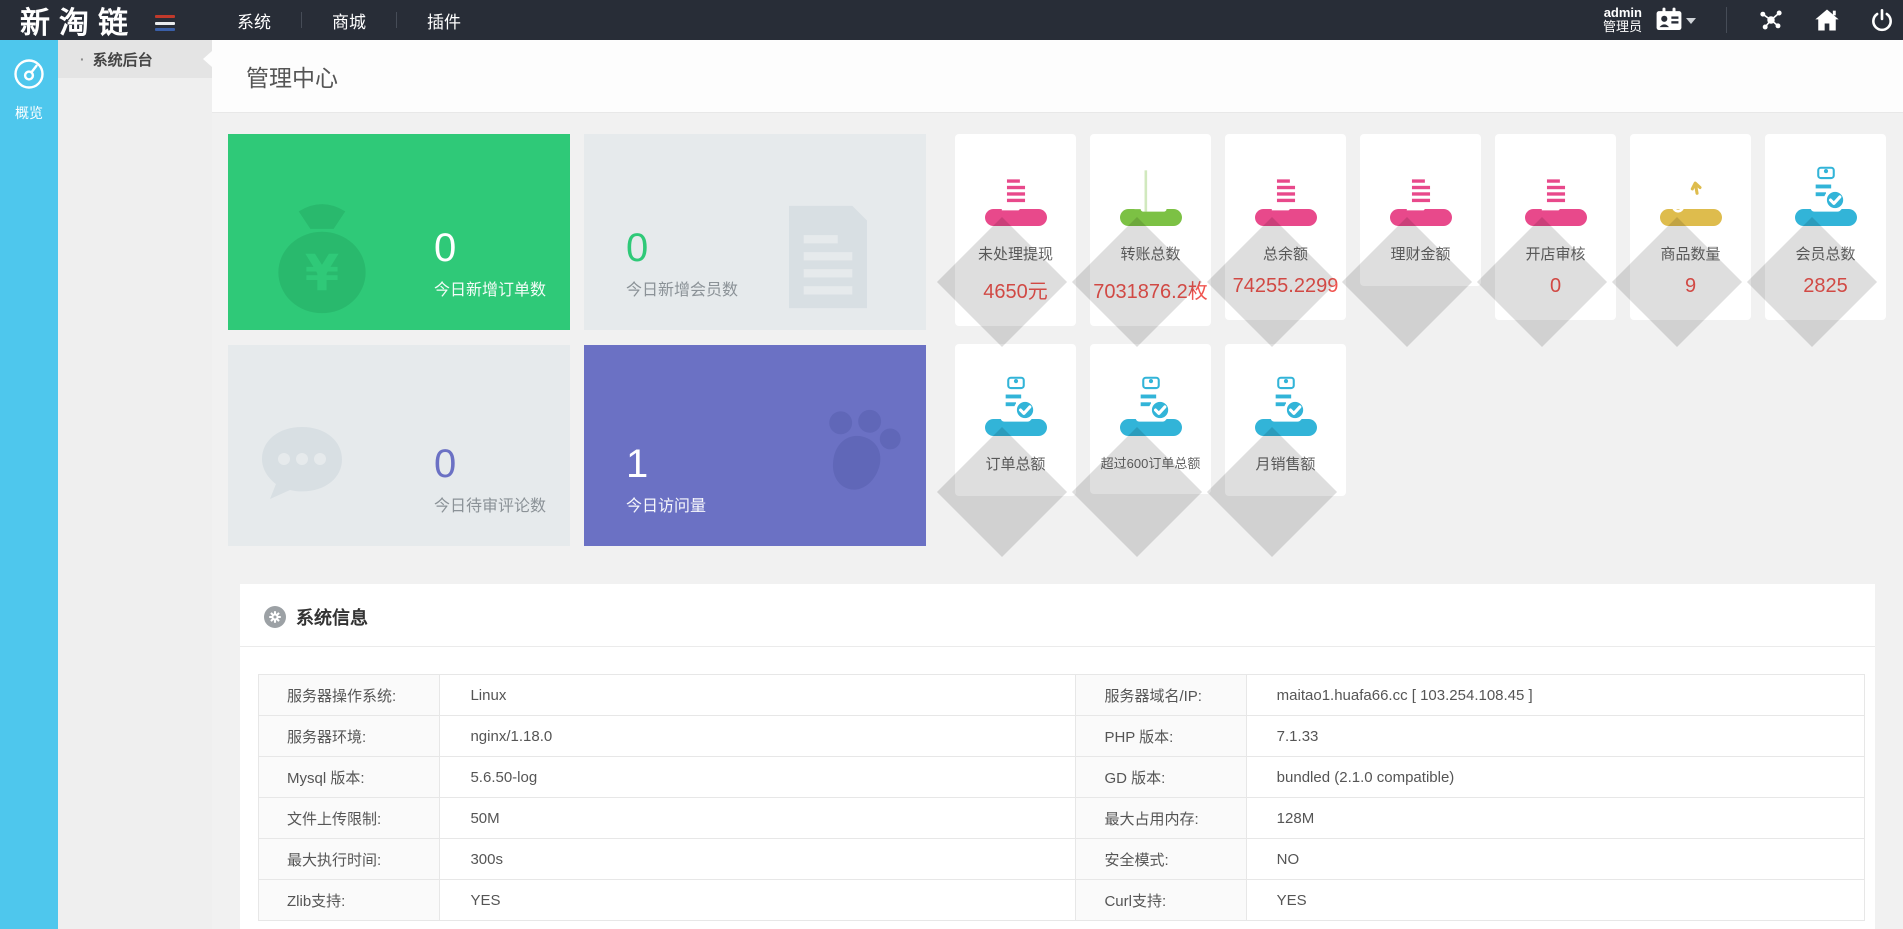  Describe the element at coordinates (758, 859) in the screenshot. I see `info-value: 300s` at that location.